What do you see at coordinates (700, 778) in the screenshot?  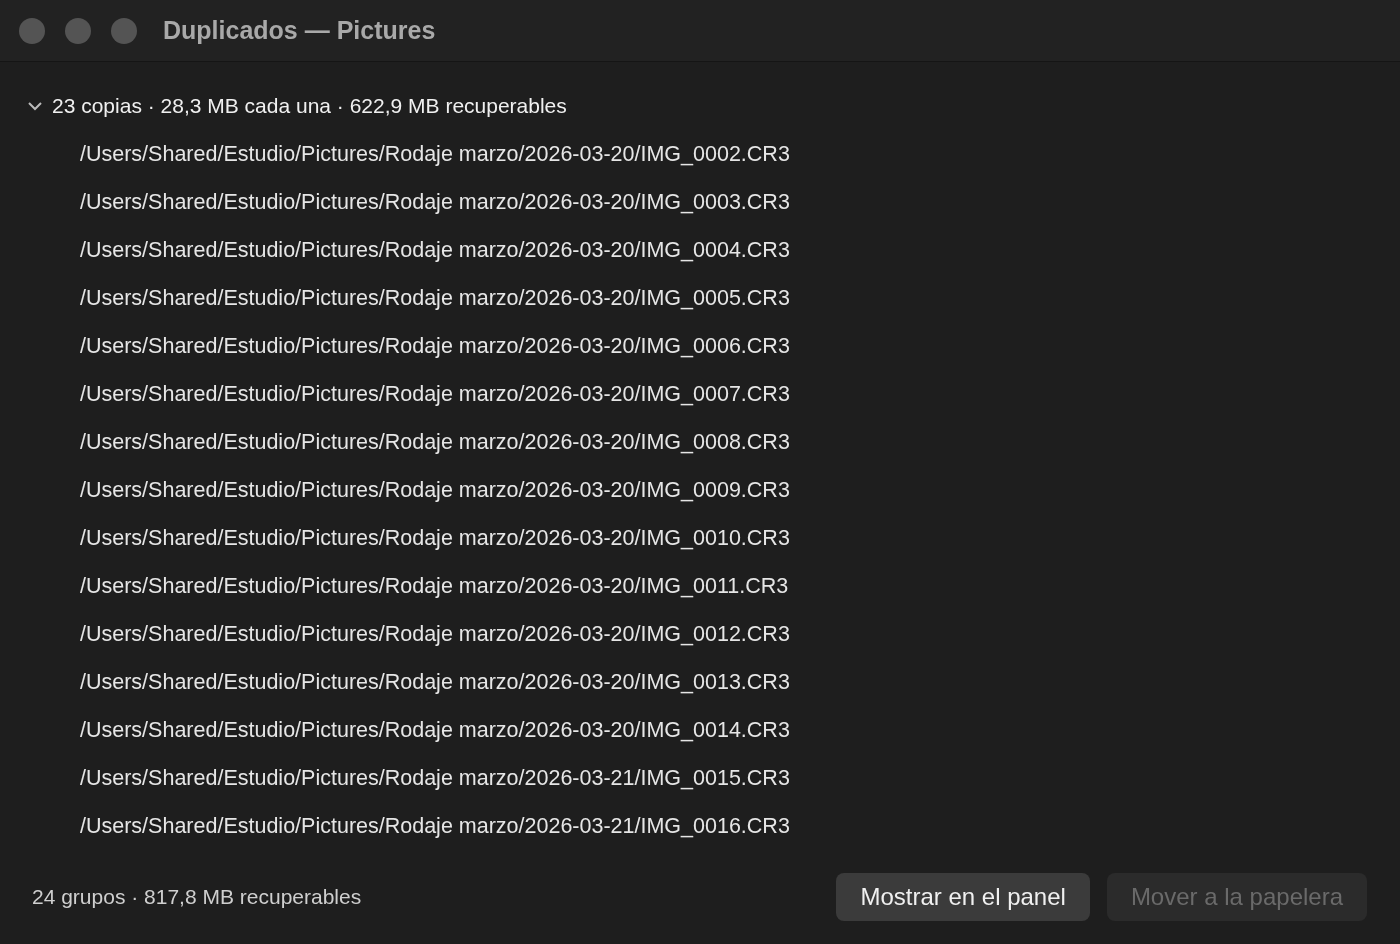 I see `file-path: /Users/Shared/Estudio/Pictures/Rodaje marzo/2026-03-21/IMG_0015.CR3` at bounding box center [700, 778].